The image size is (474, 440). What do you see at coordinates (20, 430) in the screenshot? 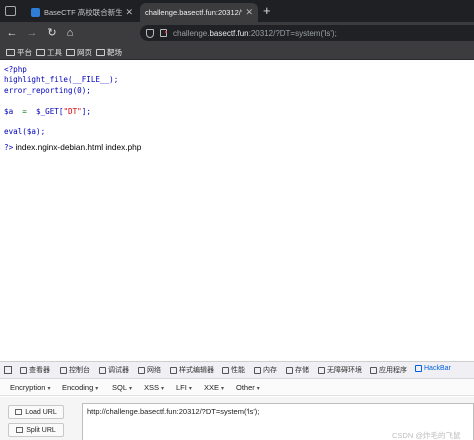
I see `split-icon` at bounding box center [20, 430].